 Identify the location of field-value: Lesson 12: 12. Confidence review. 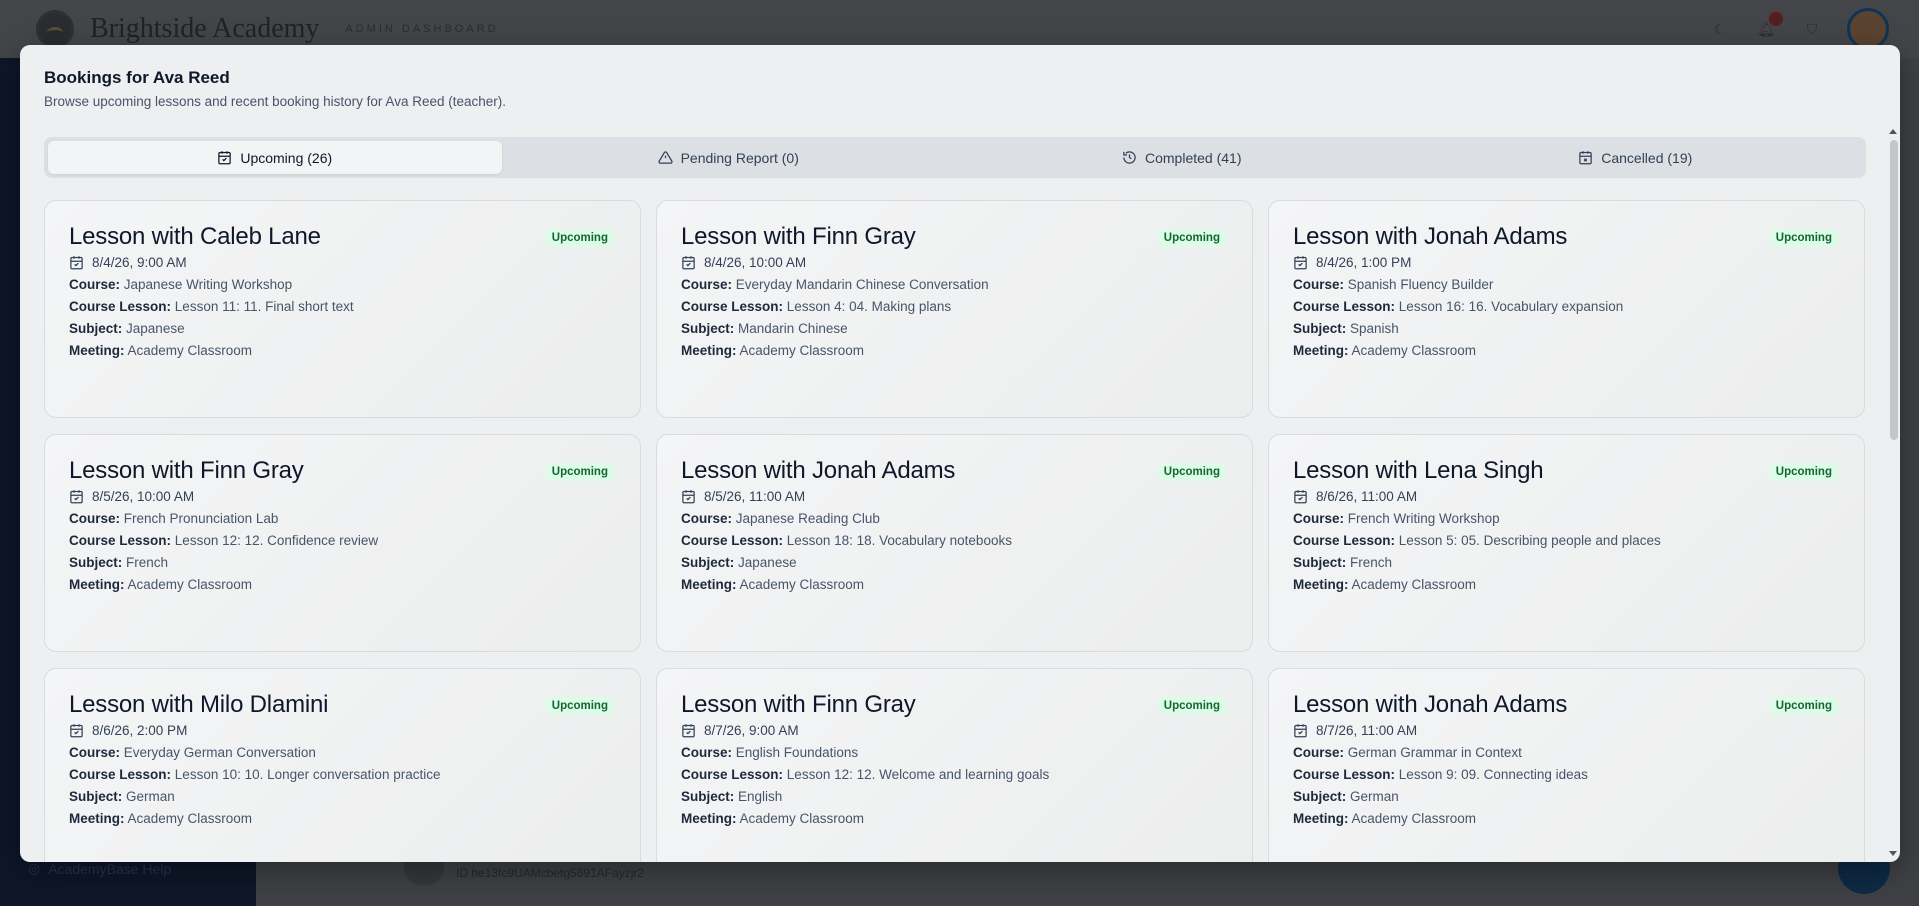
(276, 540).